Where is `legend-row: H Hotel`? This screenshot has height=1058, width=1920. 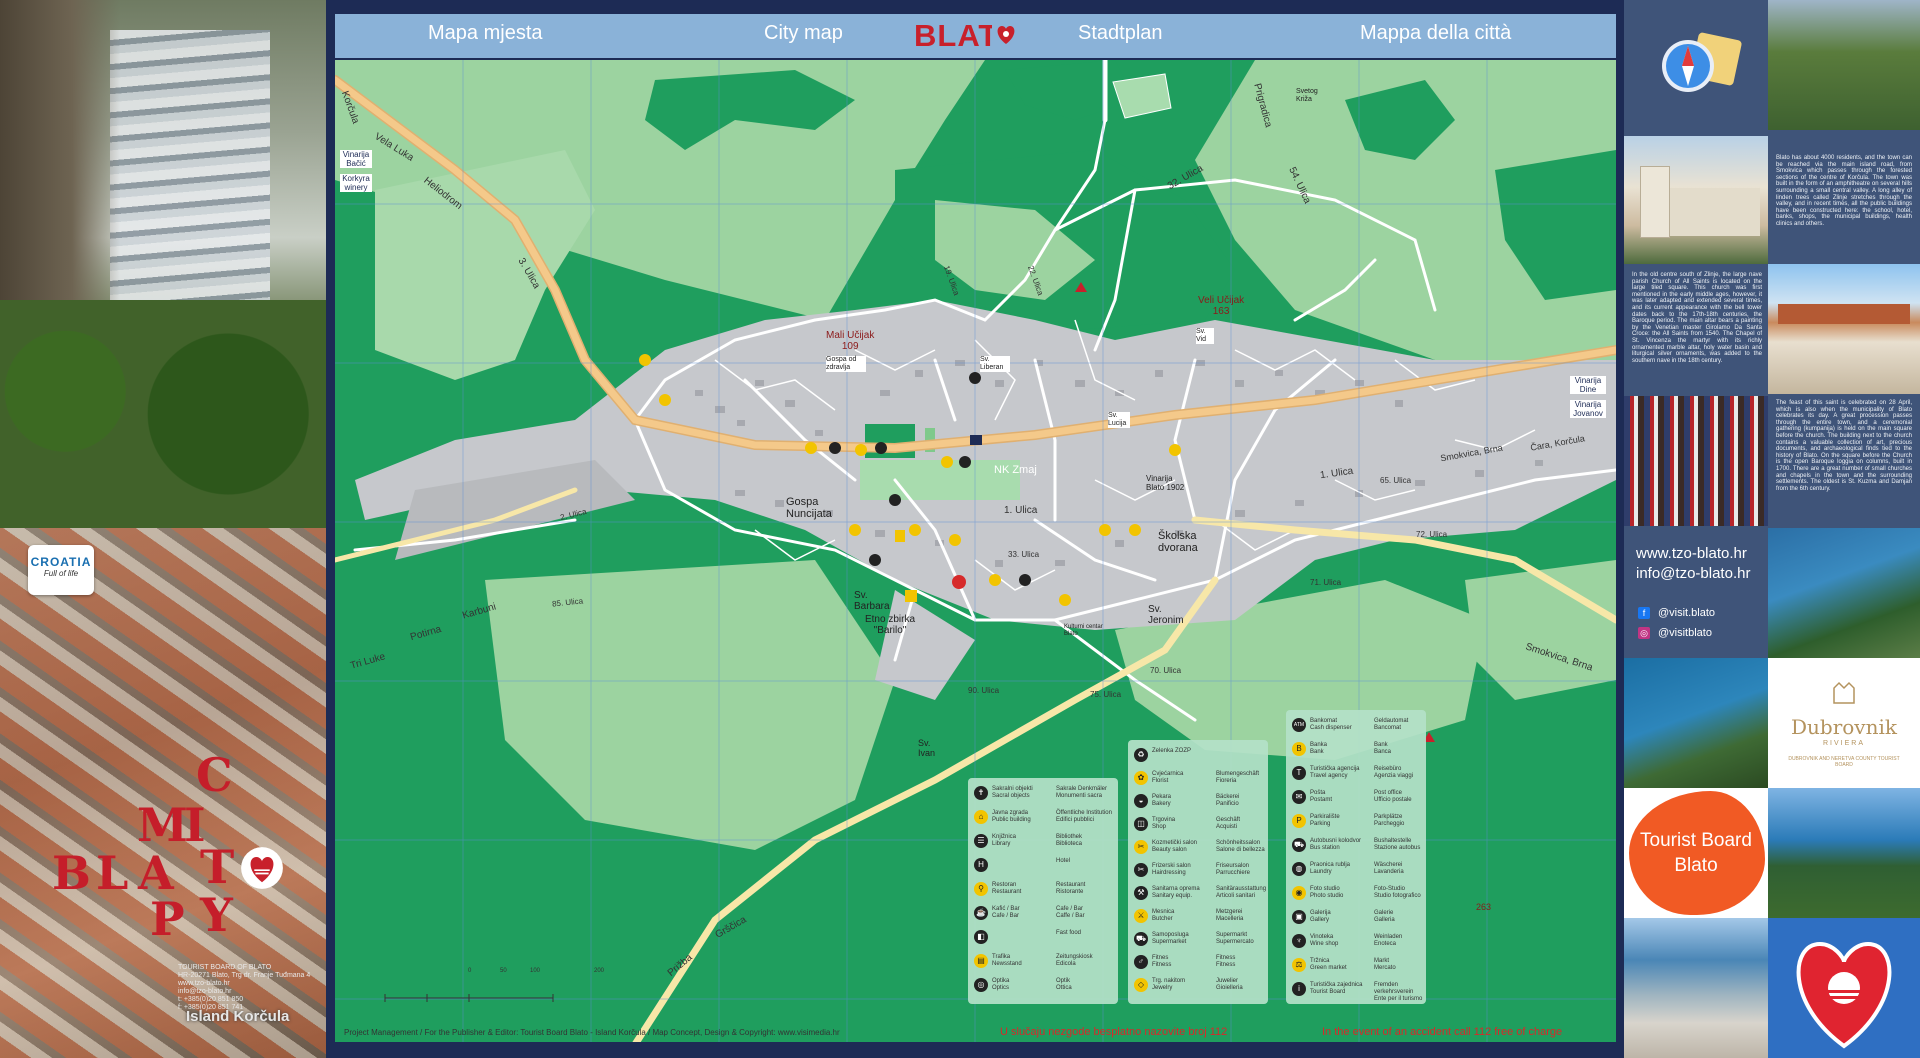 legend-row: H Hotel is located at coordinates (1046, 865).